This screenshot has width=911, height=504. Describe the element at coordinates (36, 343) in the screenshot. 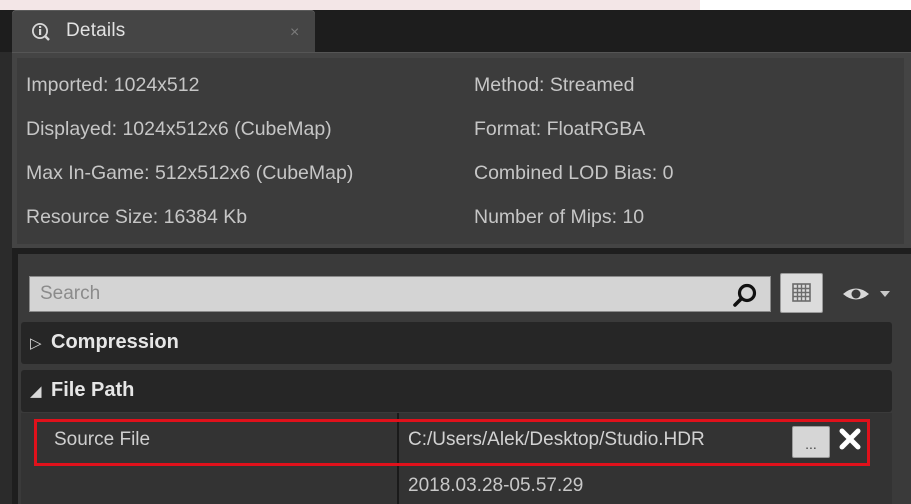

I see `collapsed-arrow-icon: ▷` at that location.